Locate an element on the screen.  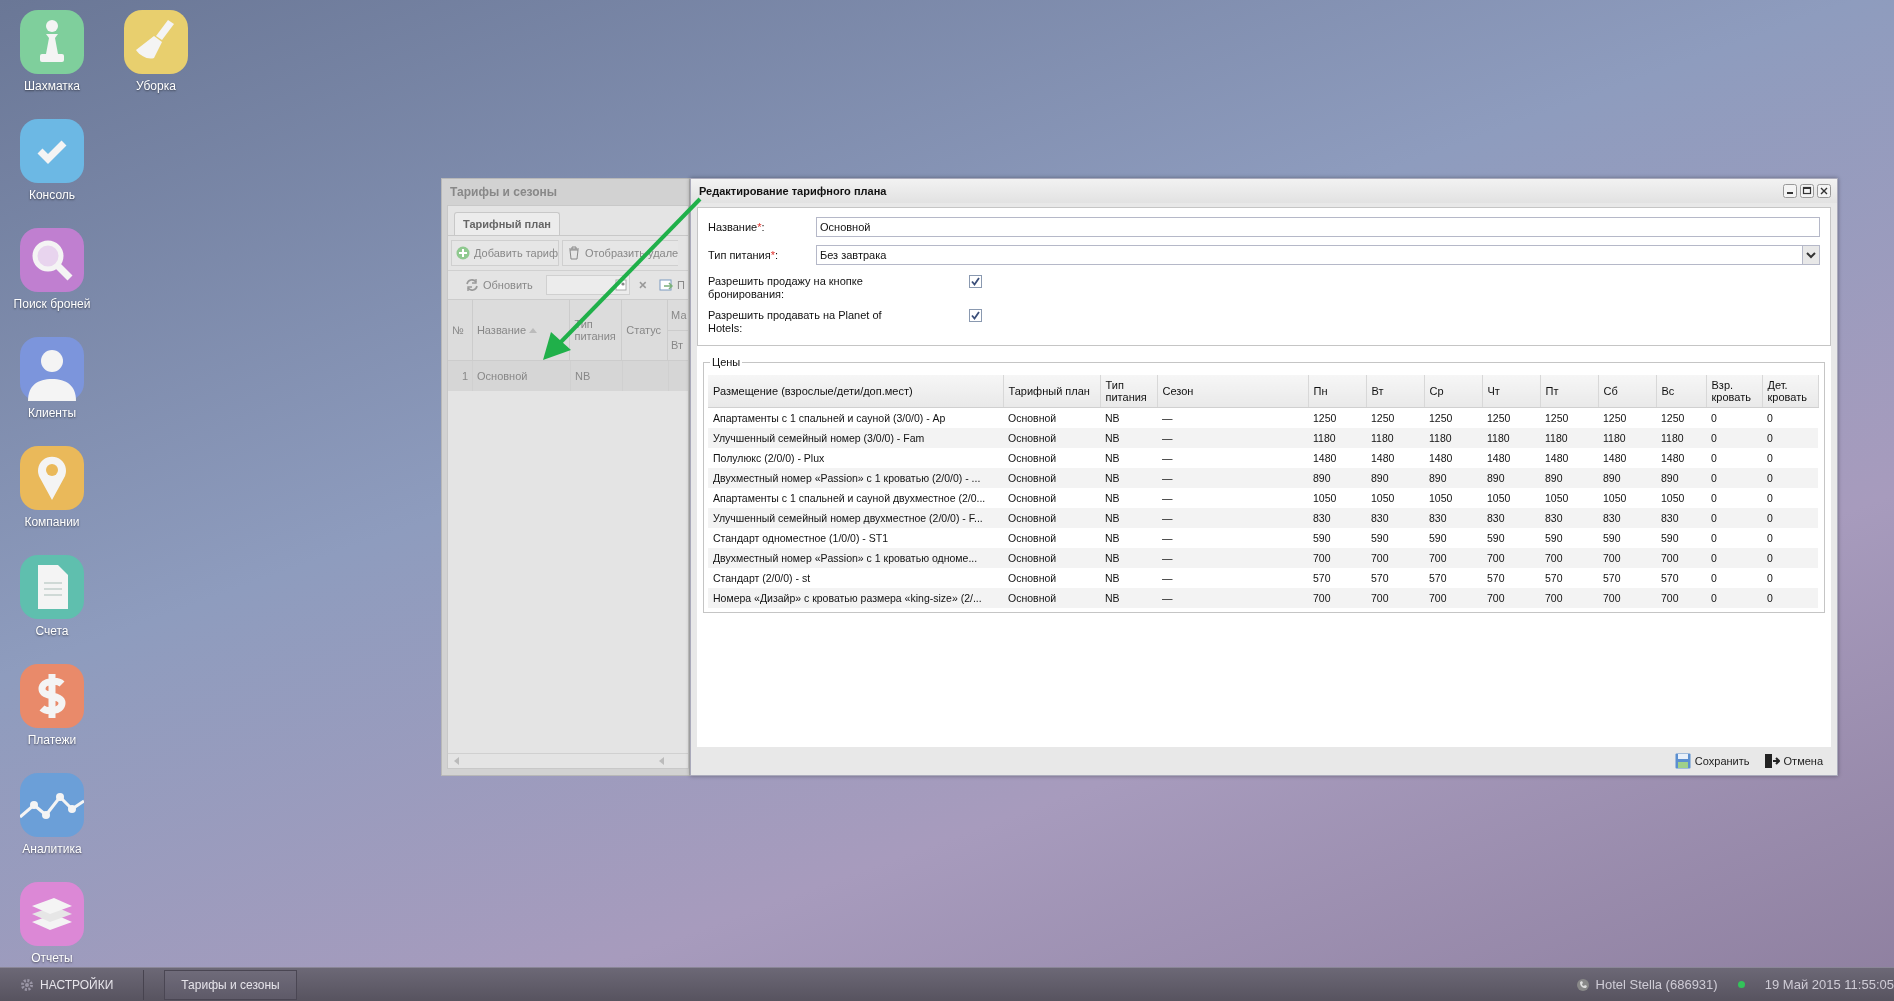
column-header: Пн is located at coordinates (1337, 391).